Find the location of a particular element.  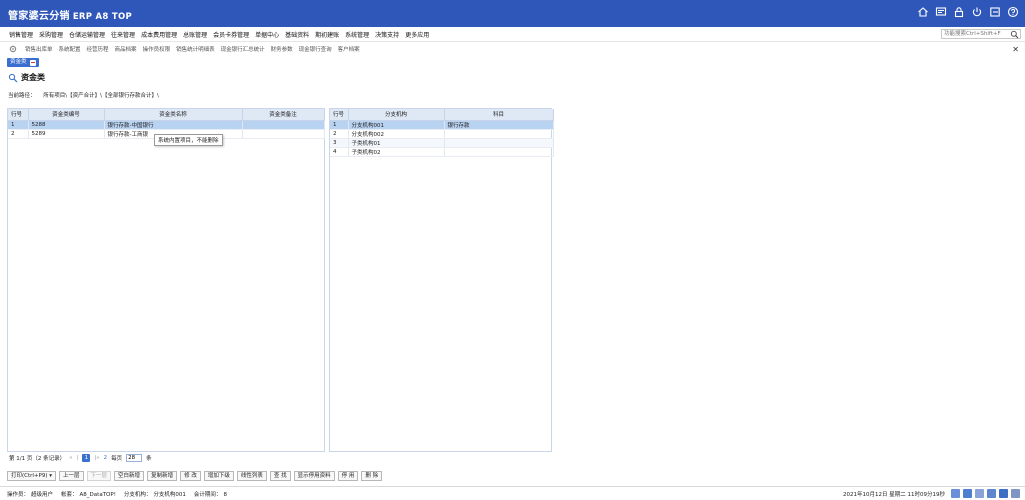

logout-icon is located at coordinates (995, 12).